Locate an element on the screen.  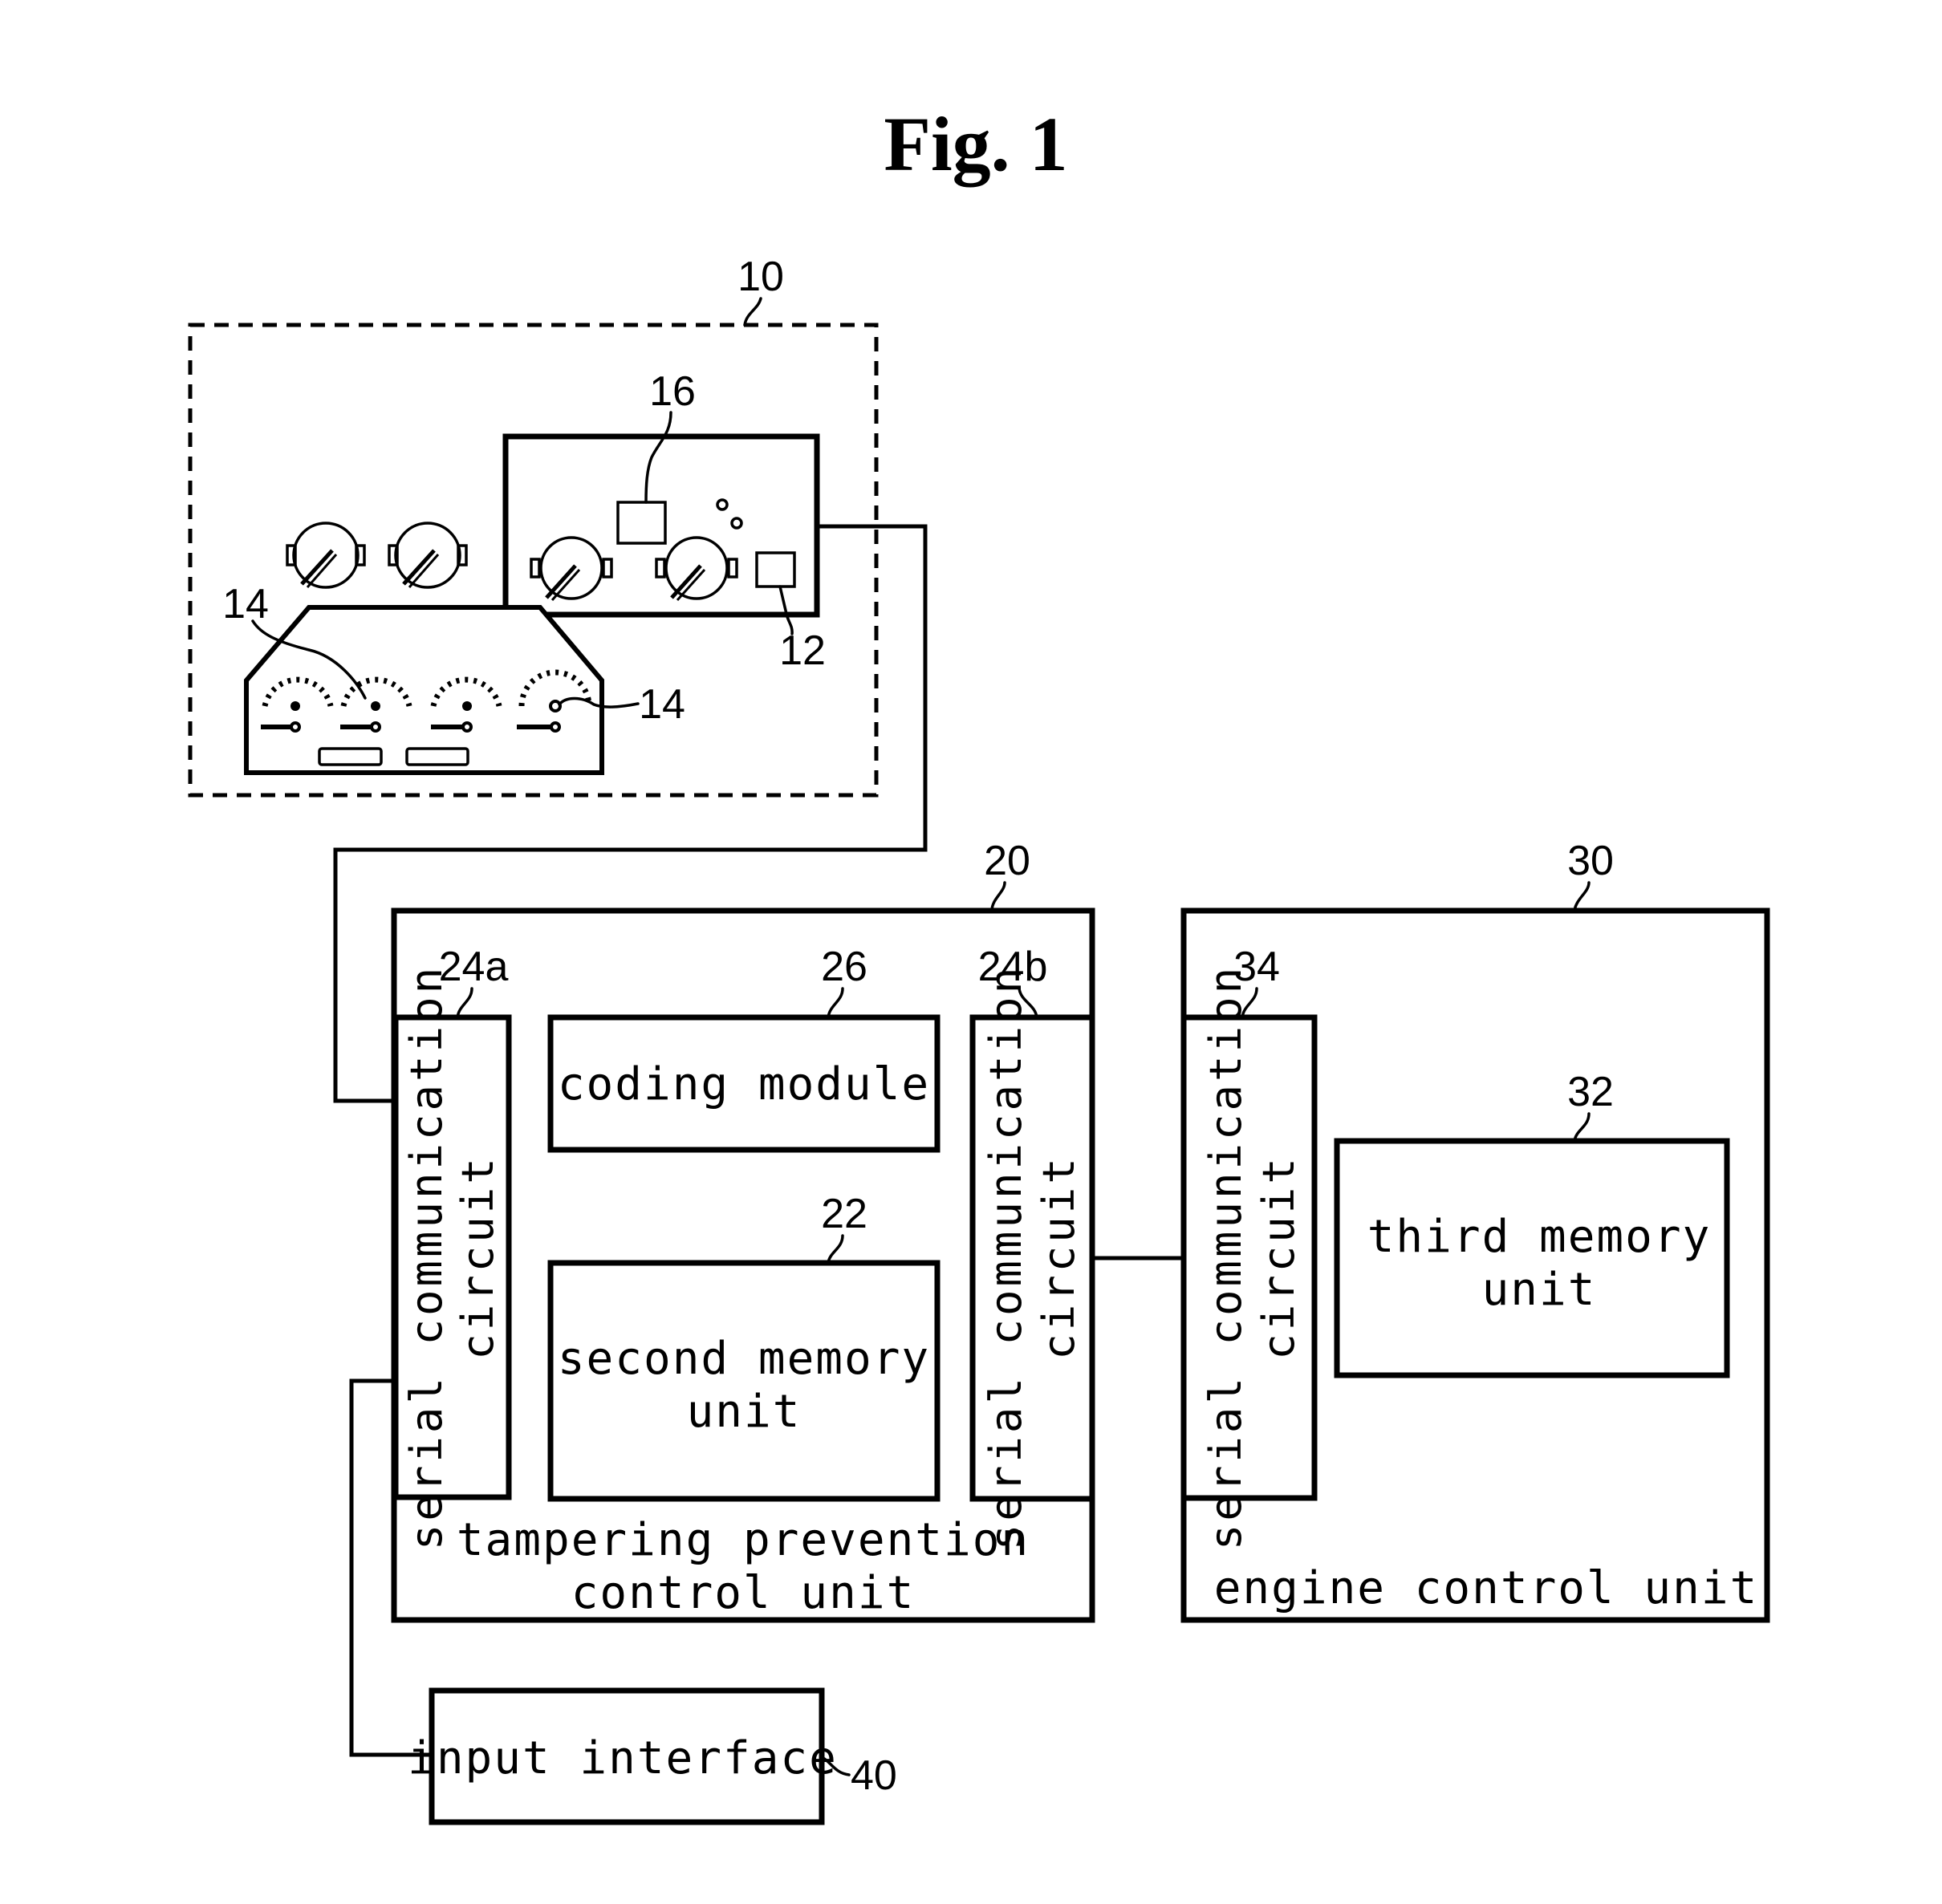
instrument-group-10: 10 16 12 14 14 is located at coordinates (533, 526).